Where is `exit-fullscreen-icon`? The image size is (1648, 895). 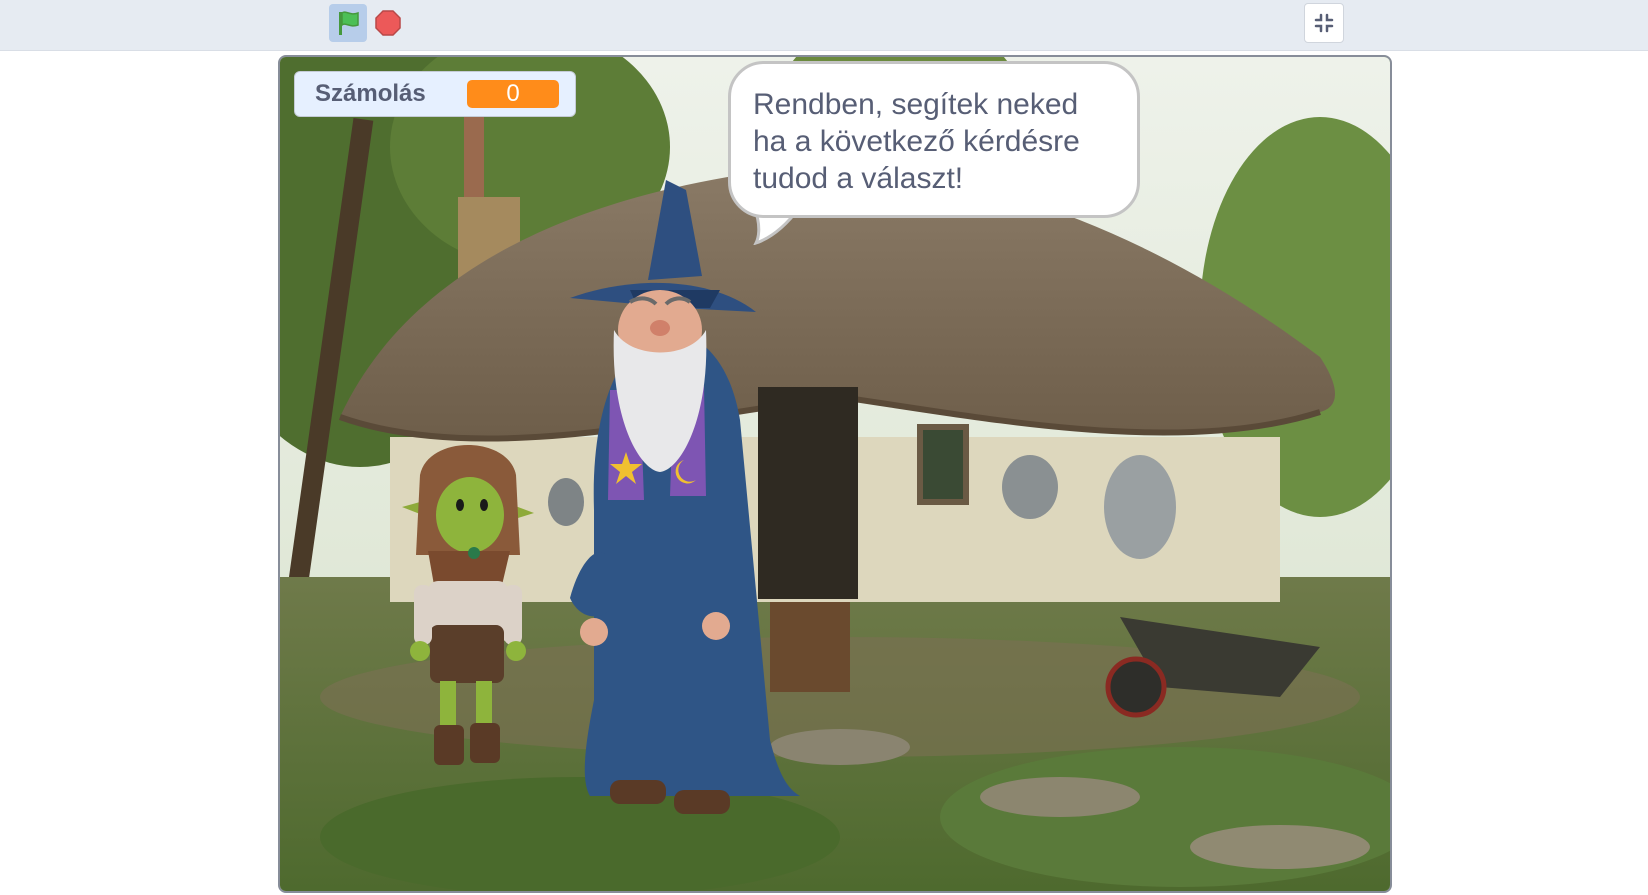 exit-fullscreen-icon is located at coordinates (1324, 23).